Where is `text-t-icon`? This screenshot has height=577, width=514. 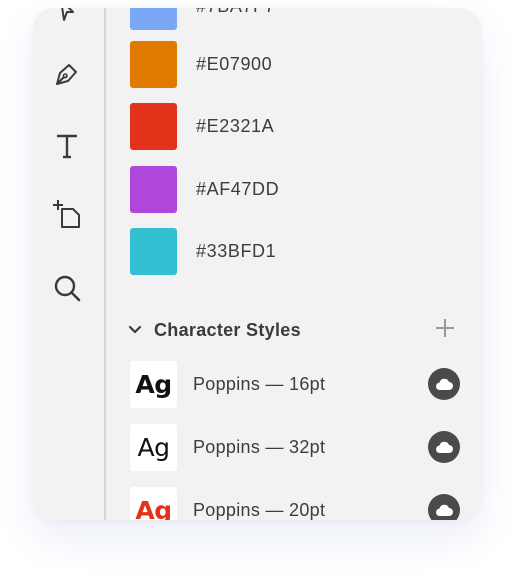
text-t-icon is located at coordinates (67, 146).